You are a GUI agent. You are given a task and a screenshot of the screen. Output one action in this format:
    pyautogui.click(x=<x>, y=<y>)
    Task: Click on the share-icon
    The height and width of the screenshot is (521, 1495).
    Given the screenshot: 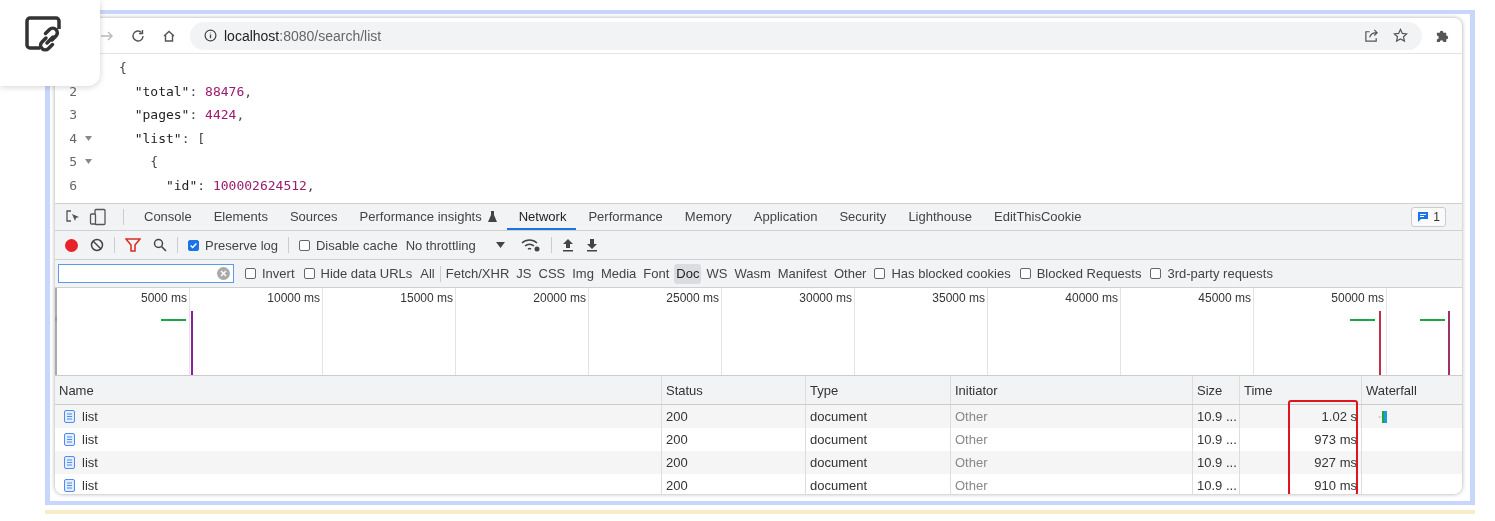 What is the action you would take?
    pyautogui.click(x=1371, y=35)
    